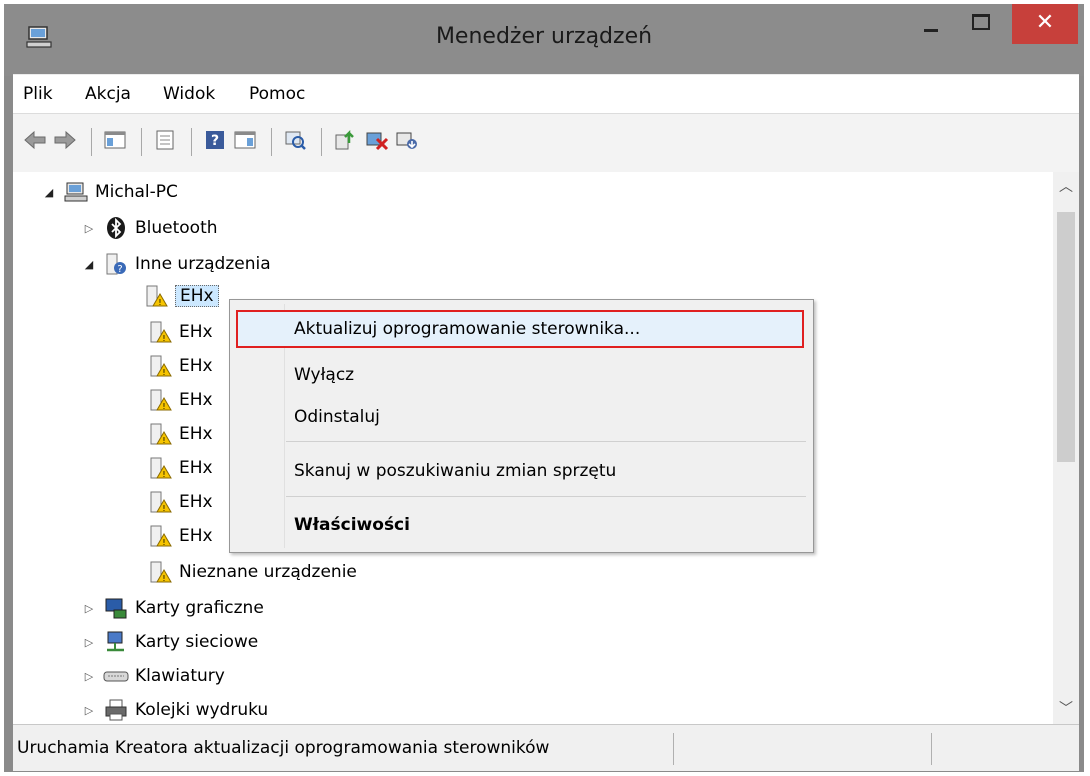  I want to click on context-item-label: Odinstaluj, so click(337, 417).